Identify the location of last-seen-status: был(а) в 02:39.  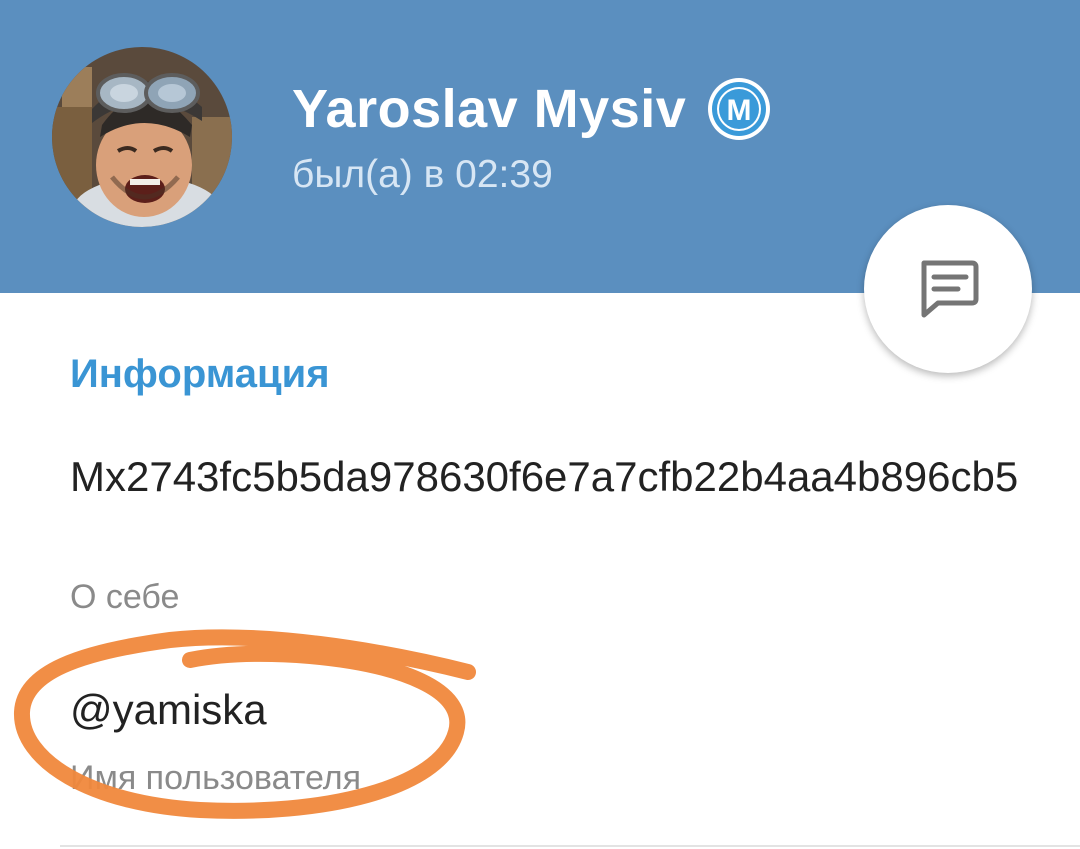
(422, 174).